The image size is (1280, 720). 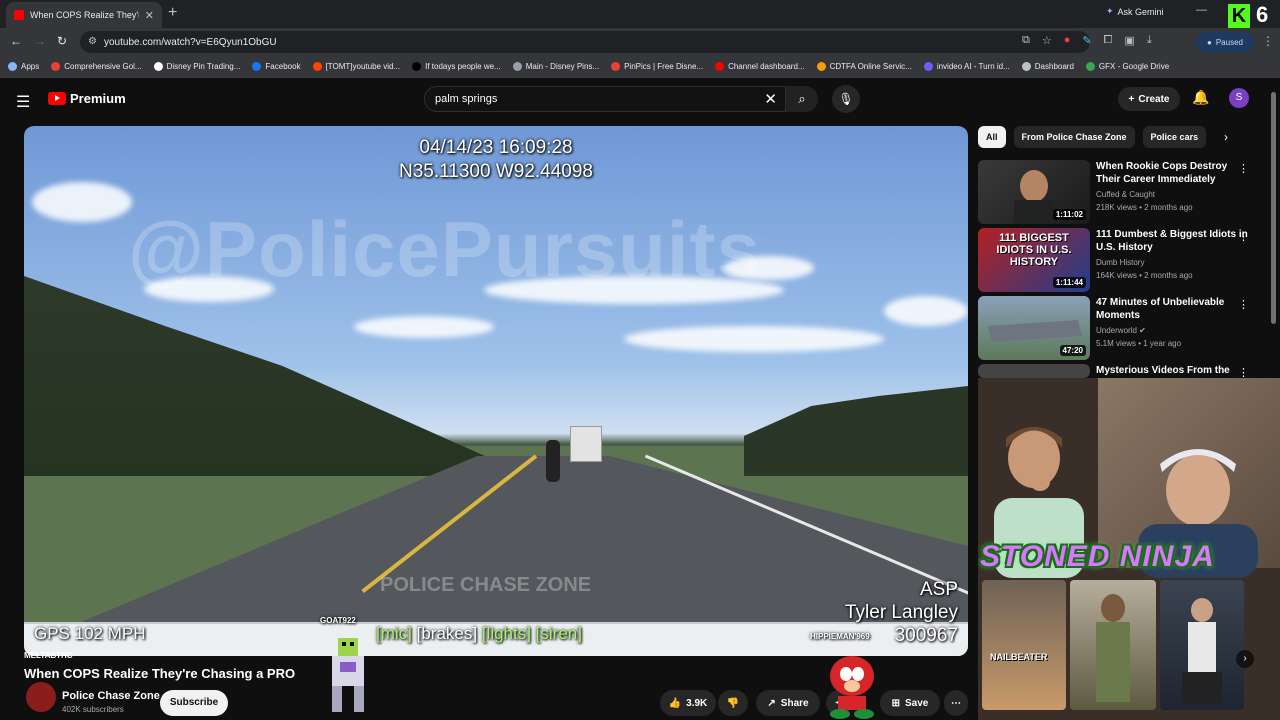 What do you see at coordinates (1149, 40) in the screenshot?
I see `download-icon: ⤓` at bounding box center [1149, 40].